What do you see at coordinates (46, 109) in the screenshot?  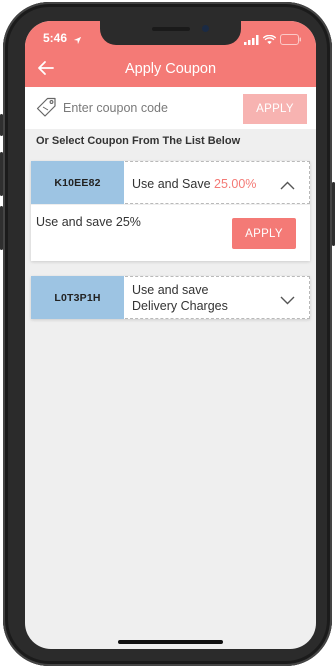 I see `coupon-tag-icon` at bounding box center [46, 109].